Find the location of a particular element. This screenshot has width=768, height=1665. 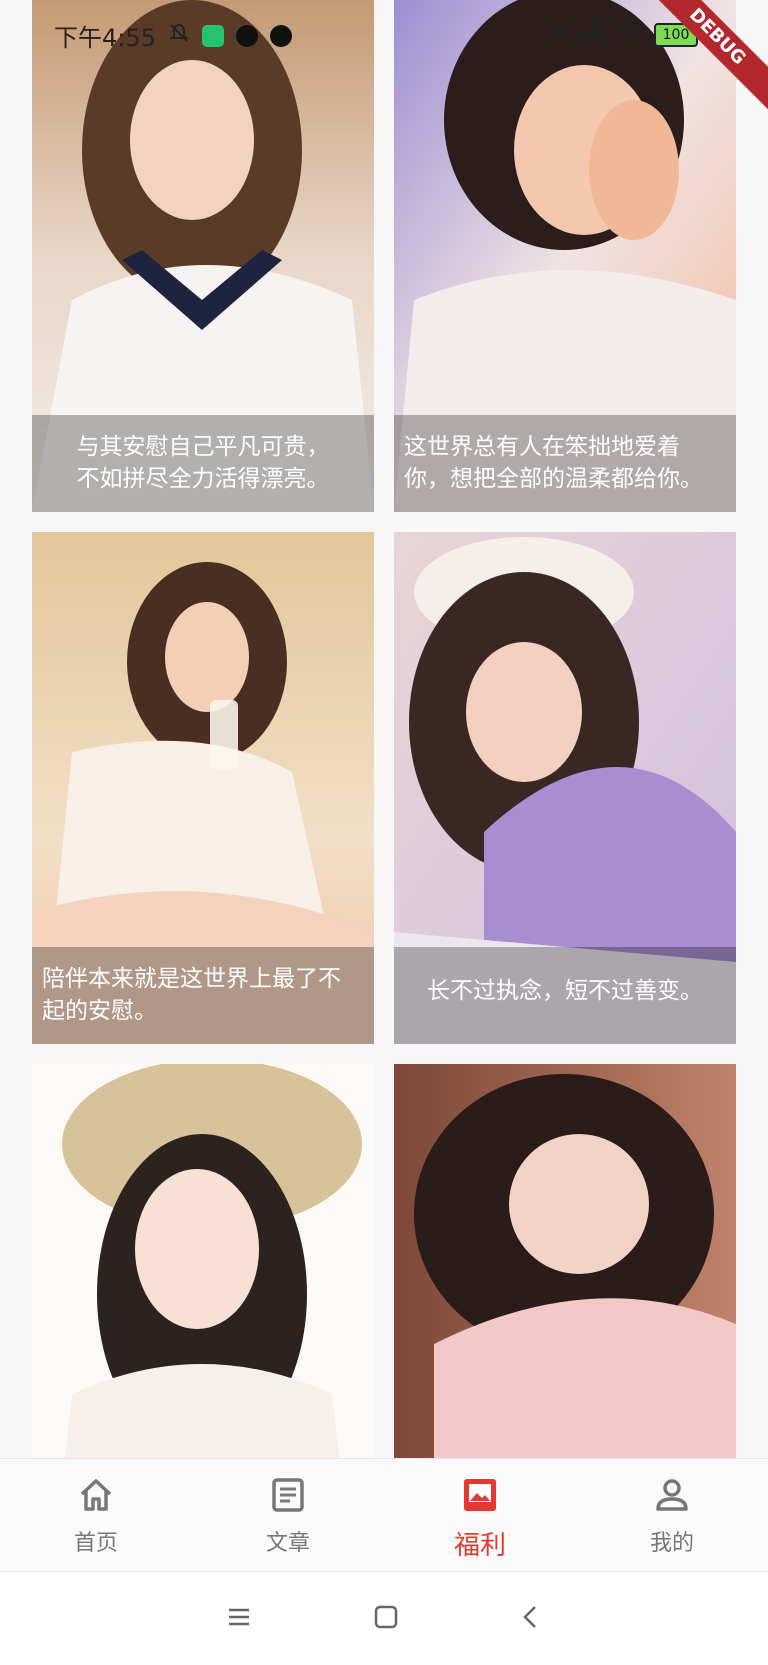

photo-caption: 陪伴本来就是这世界上最了不 起的安慰。 is located at coordinates (203, 995).